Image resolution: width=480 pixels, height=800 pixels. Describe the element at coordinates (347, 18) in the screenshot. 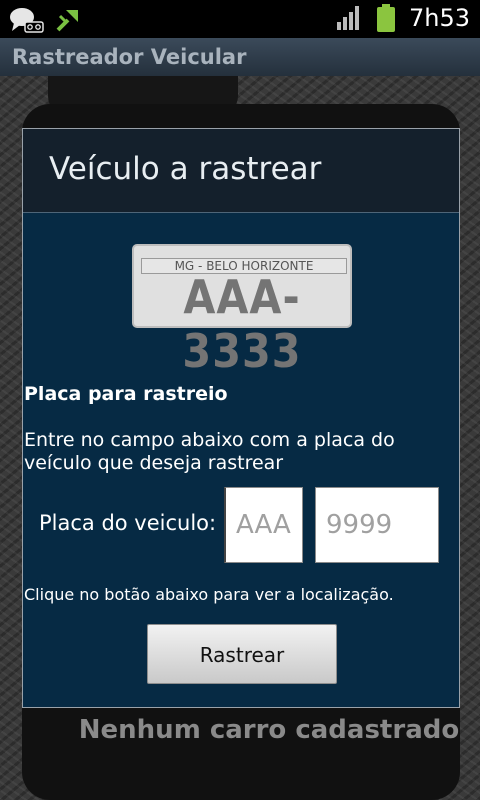

I see `signal-icon` at that location.